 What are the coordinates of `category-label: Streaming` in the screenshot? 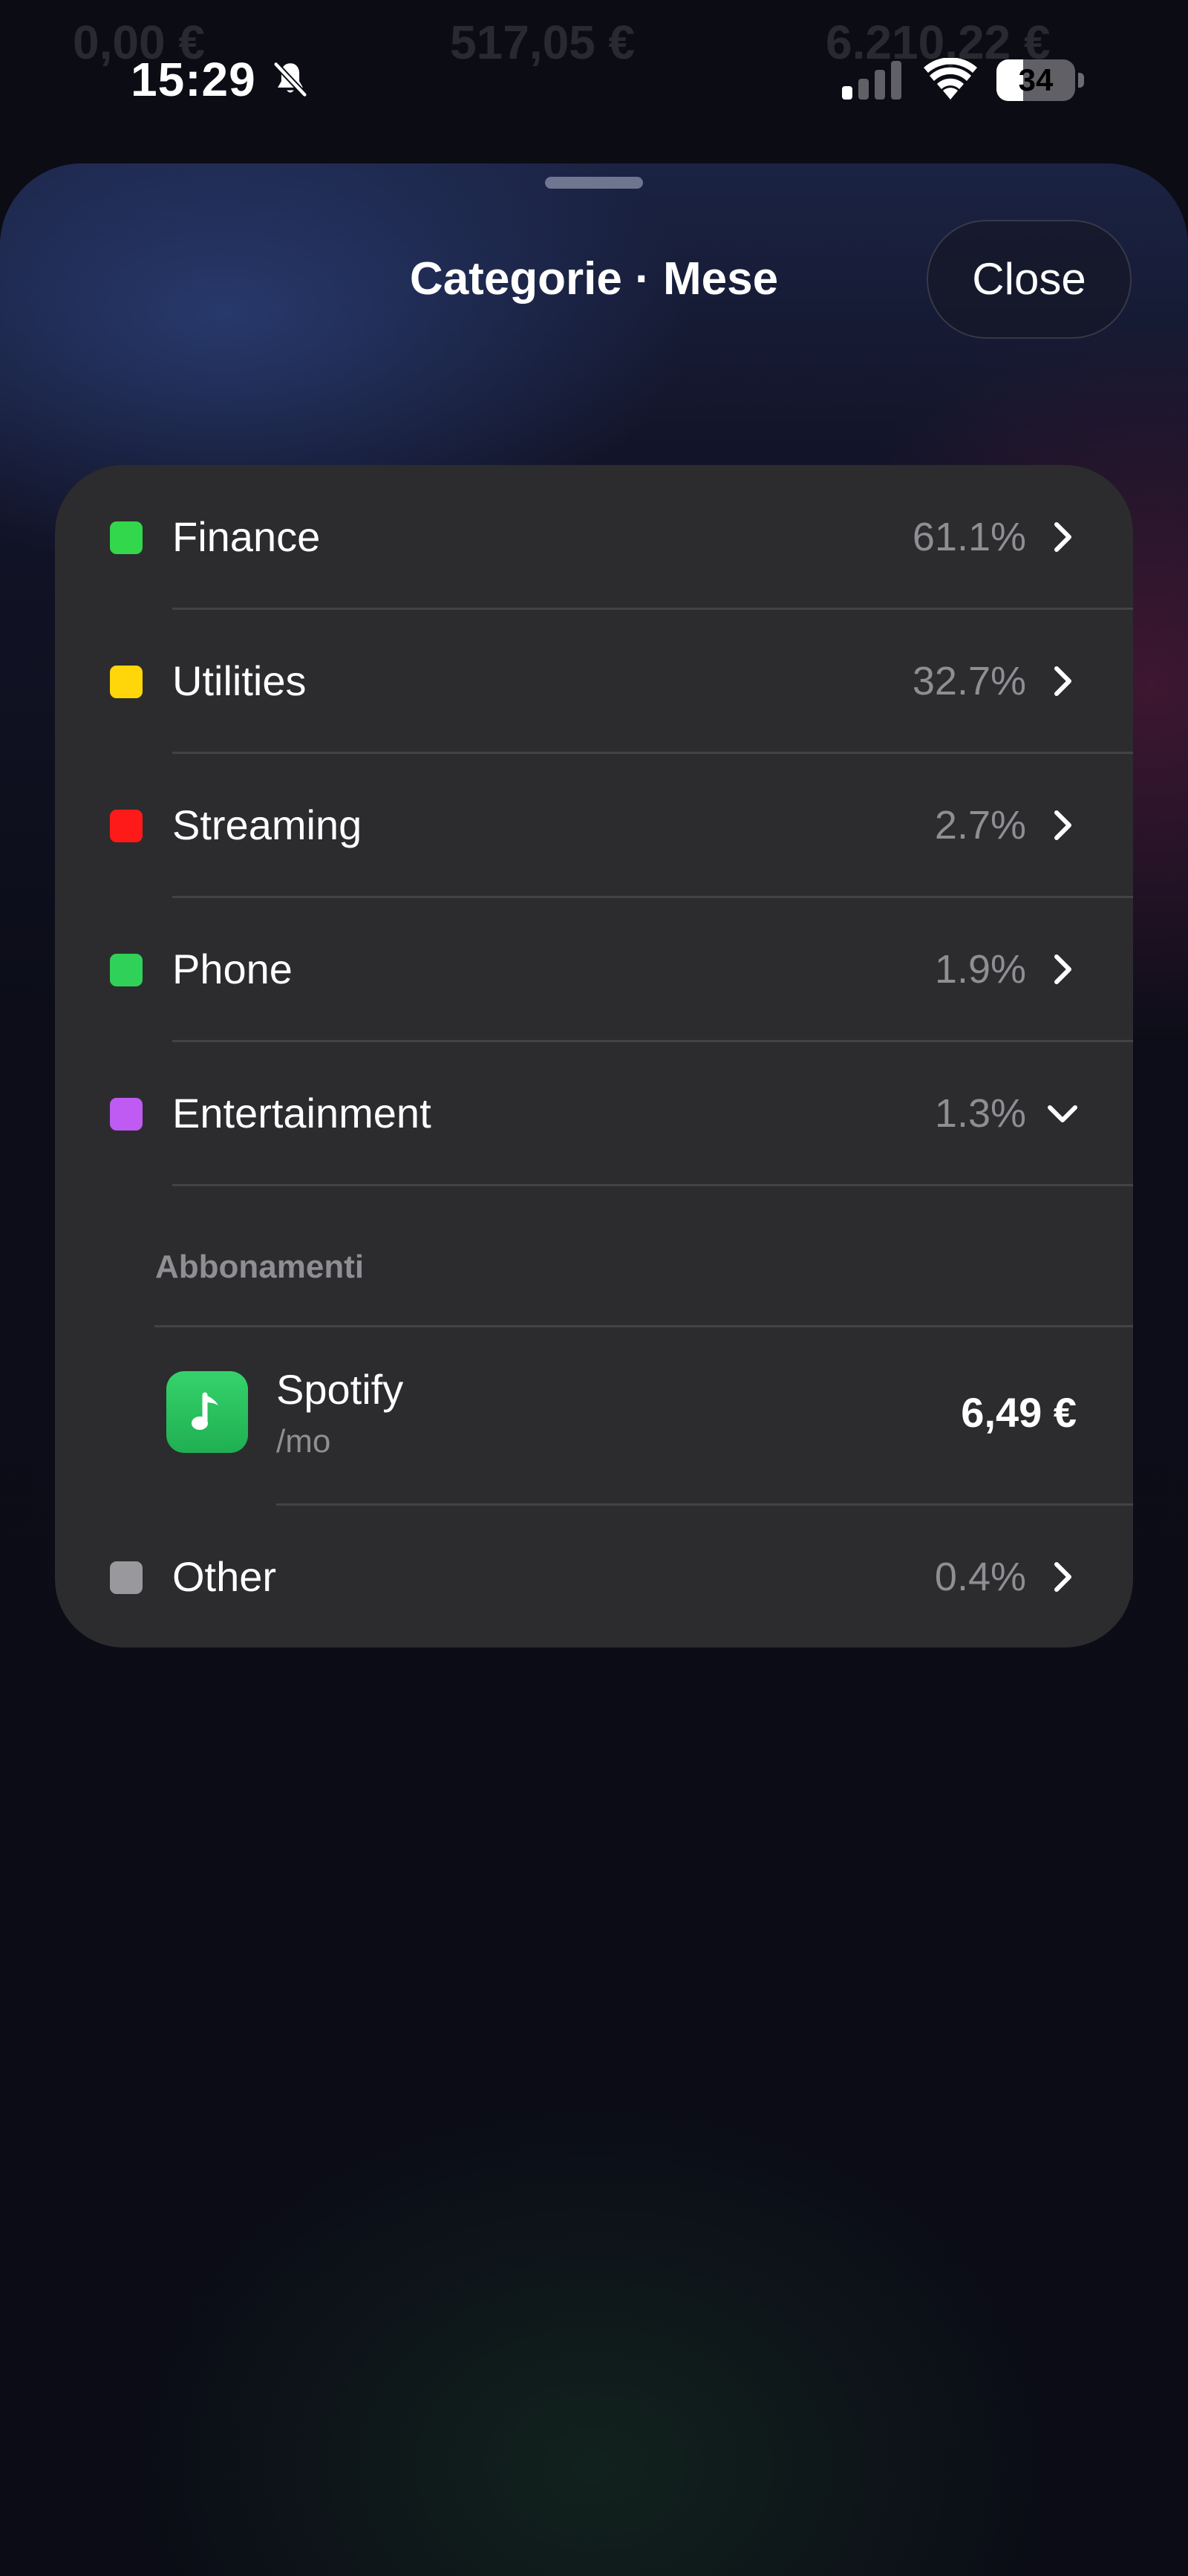 It's located at (267, 824).